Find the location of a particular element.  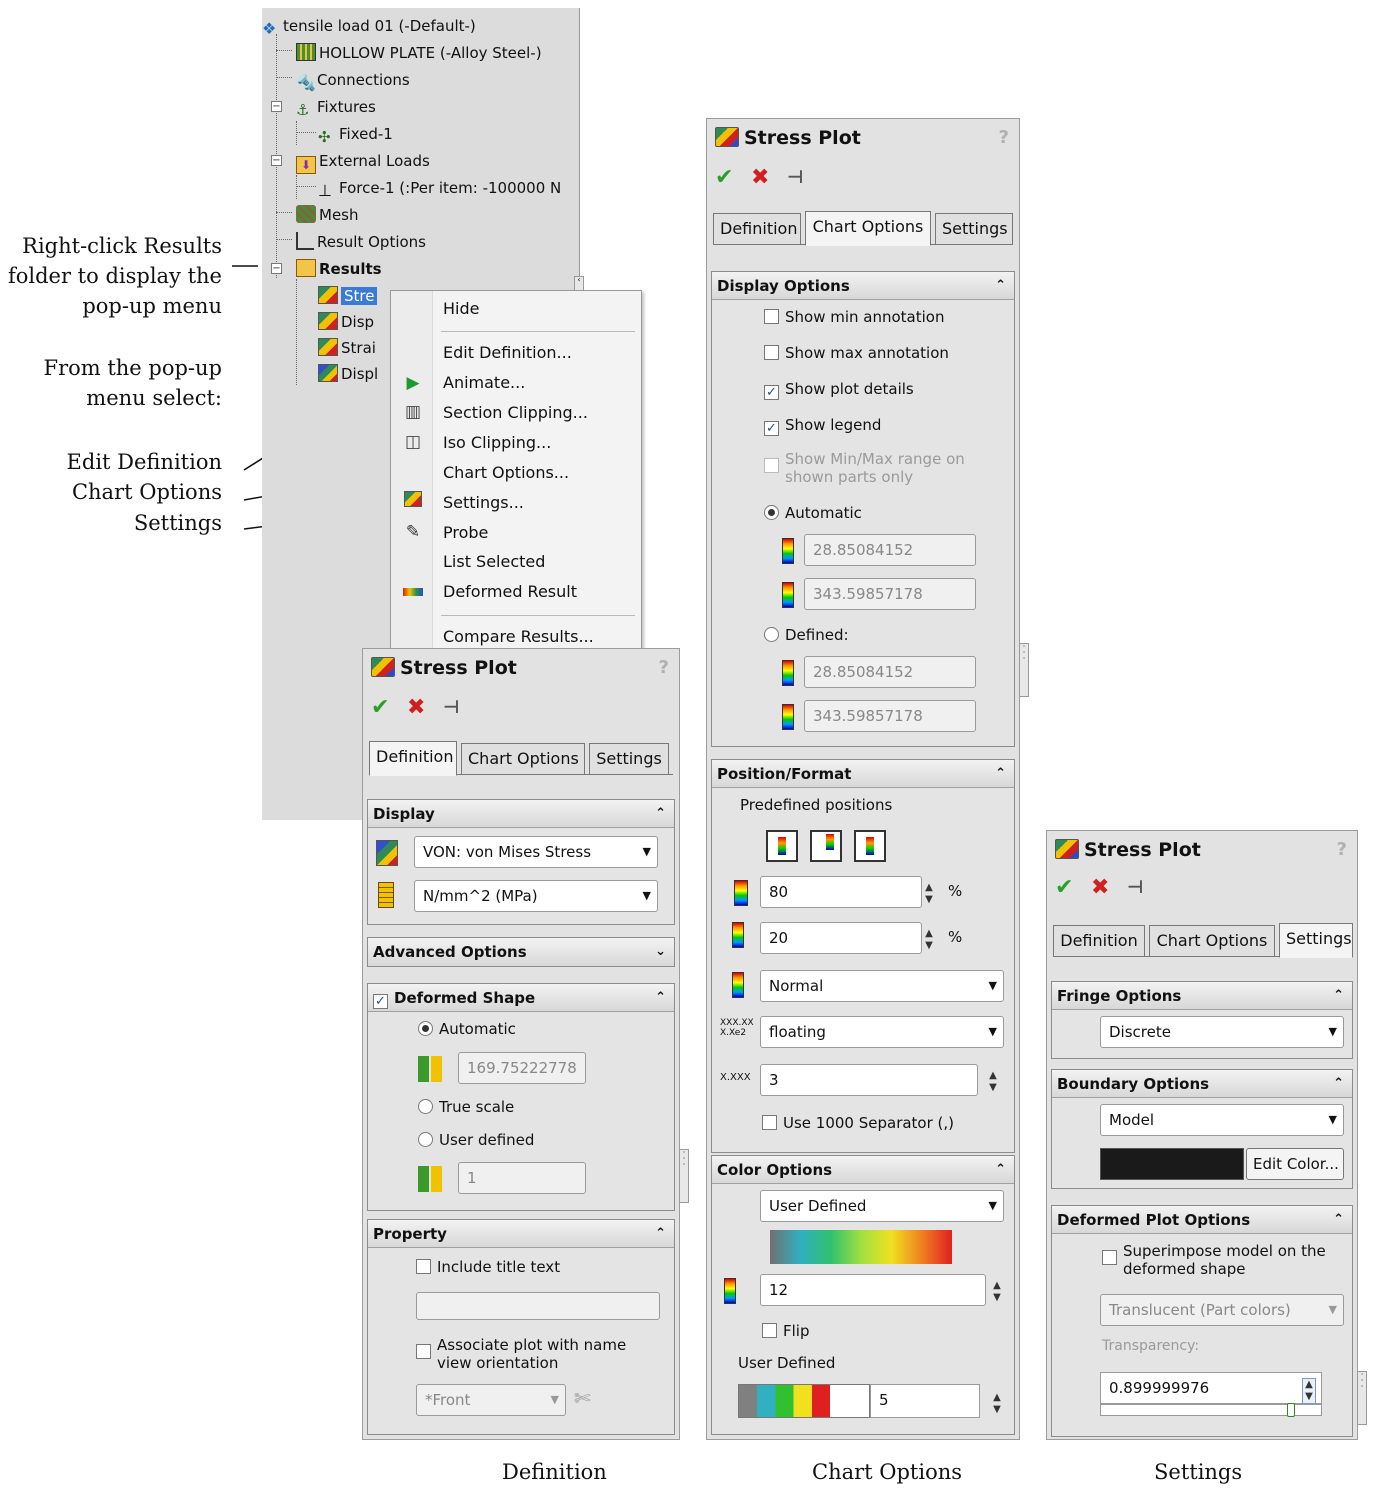

boundary-options-header: Boundary Options ⌃ is located at coordinates (1202, 1084).